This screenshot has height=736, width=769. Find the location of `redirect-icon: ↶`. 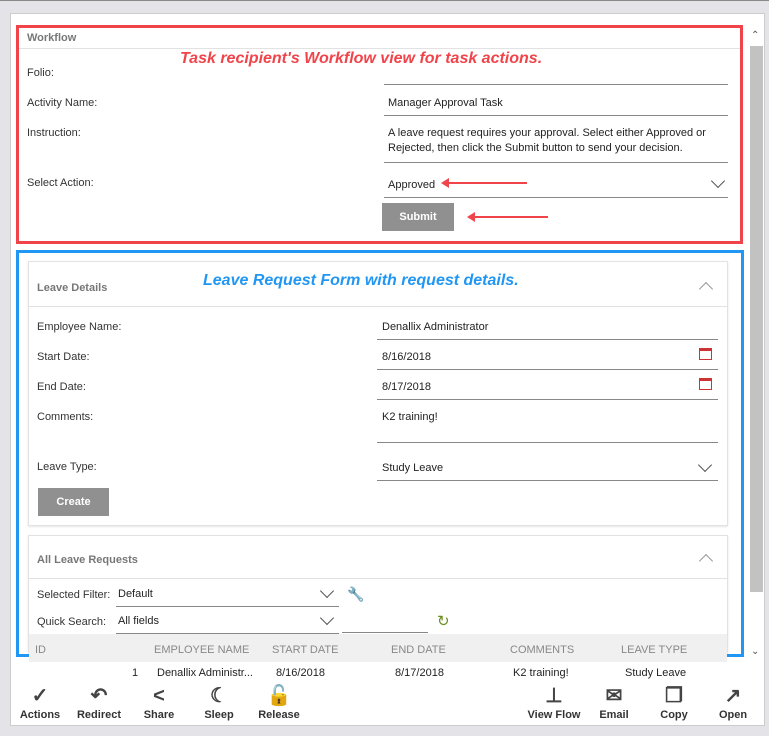

redirect-icon: ↶ is located at coordinates (99, 696).